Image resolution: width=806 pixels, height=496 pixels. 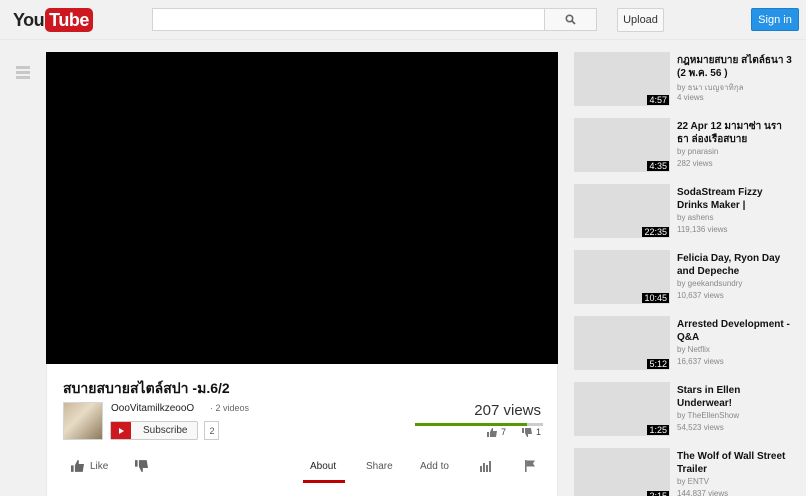 What do you see at coordinates (734, 133) in the screenshot?
I see `related-video-title: 22 Apr 12 มามาซ่า นราธา ล่องเรือสบาย` at bounding box center [734, 133].